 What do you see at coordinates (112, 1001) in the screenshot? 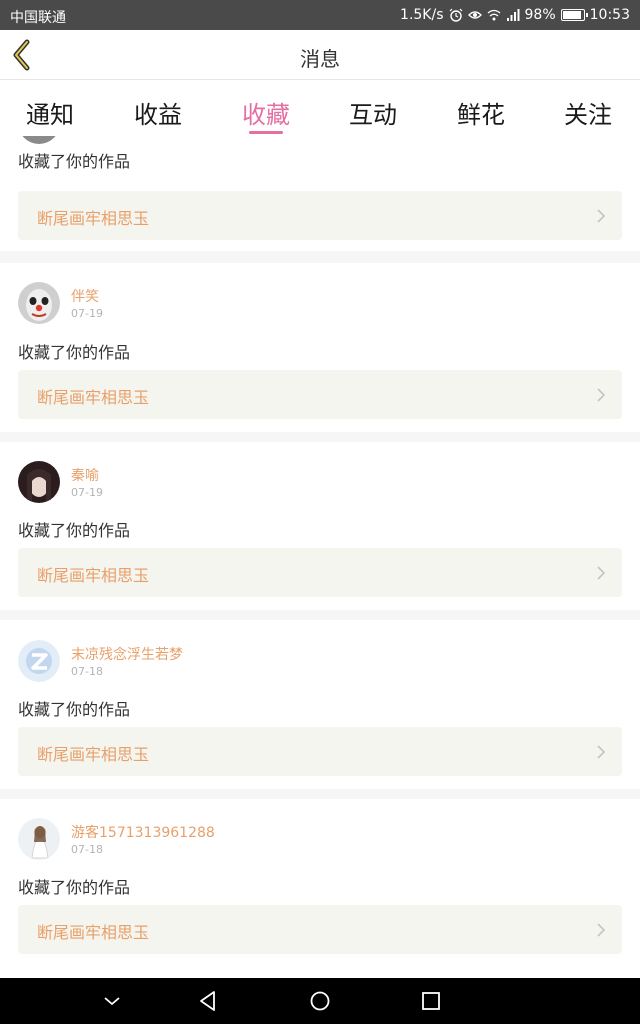
I see `hide-keyboard-icon` at bounding box center [112, 1001].